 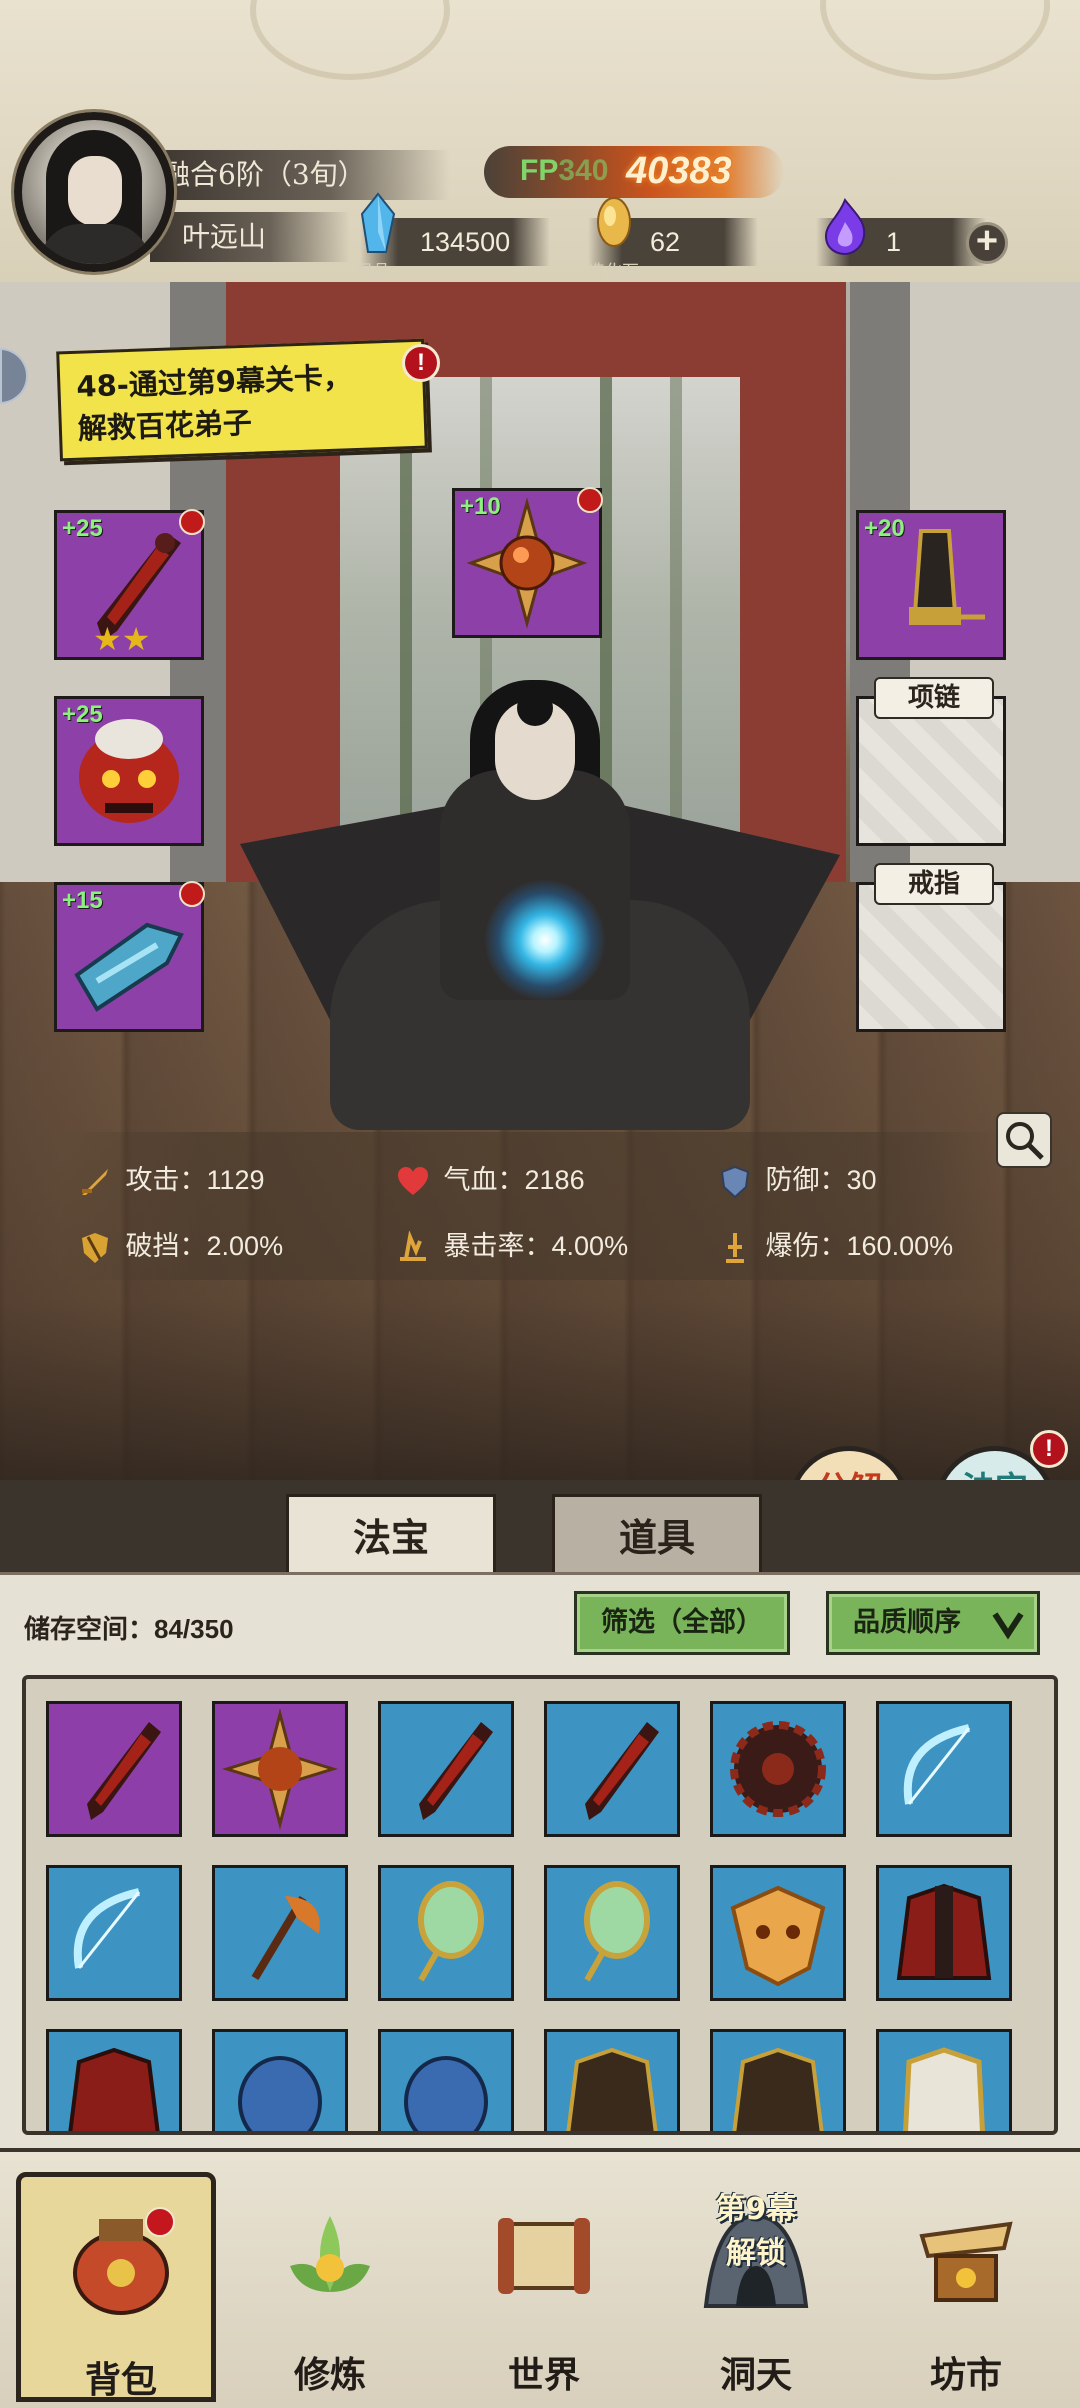 I want to click on cloud-decoration, so click(x=350, y=40).